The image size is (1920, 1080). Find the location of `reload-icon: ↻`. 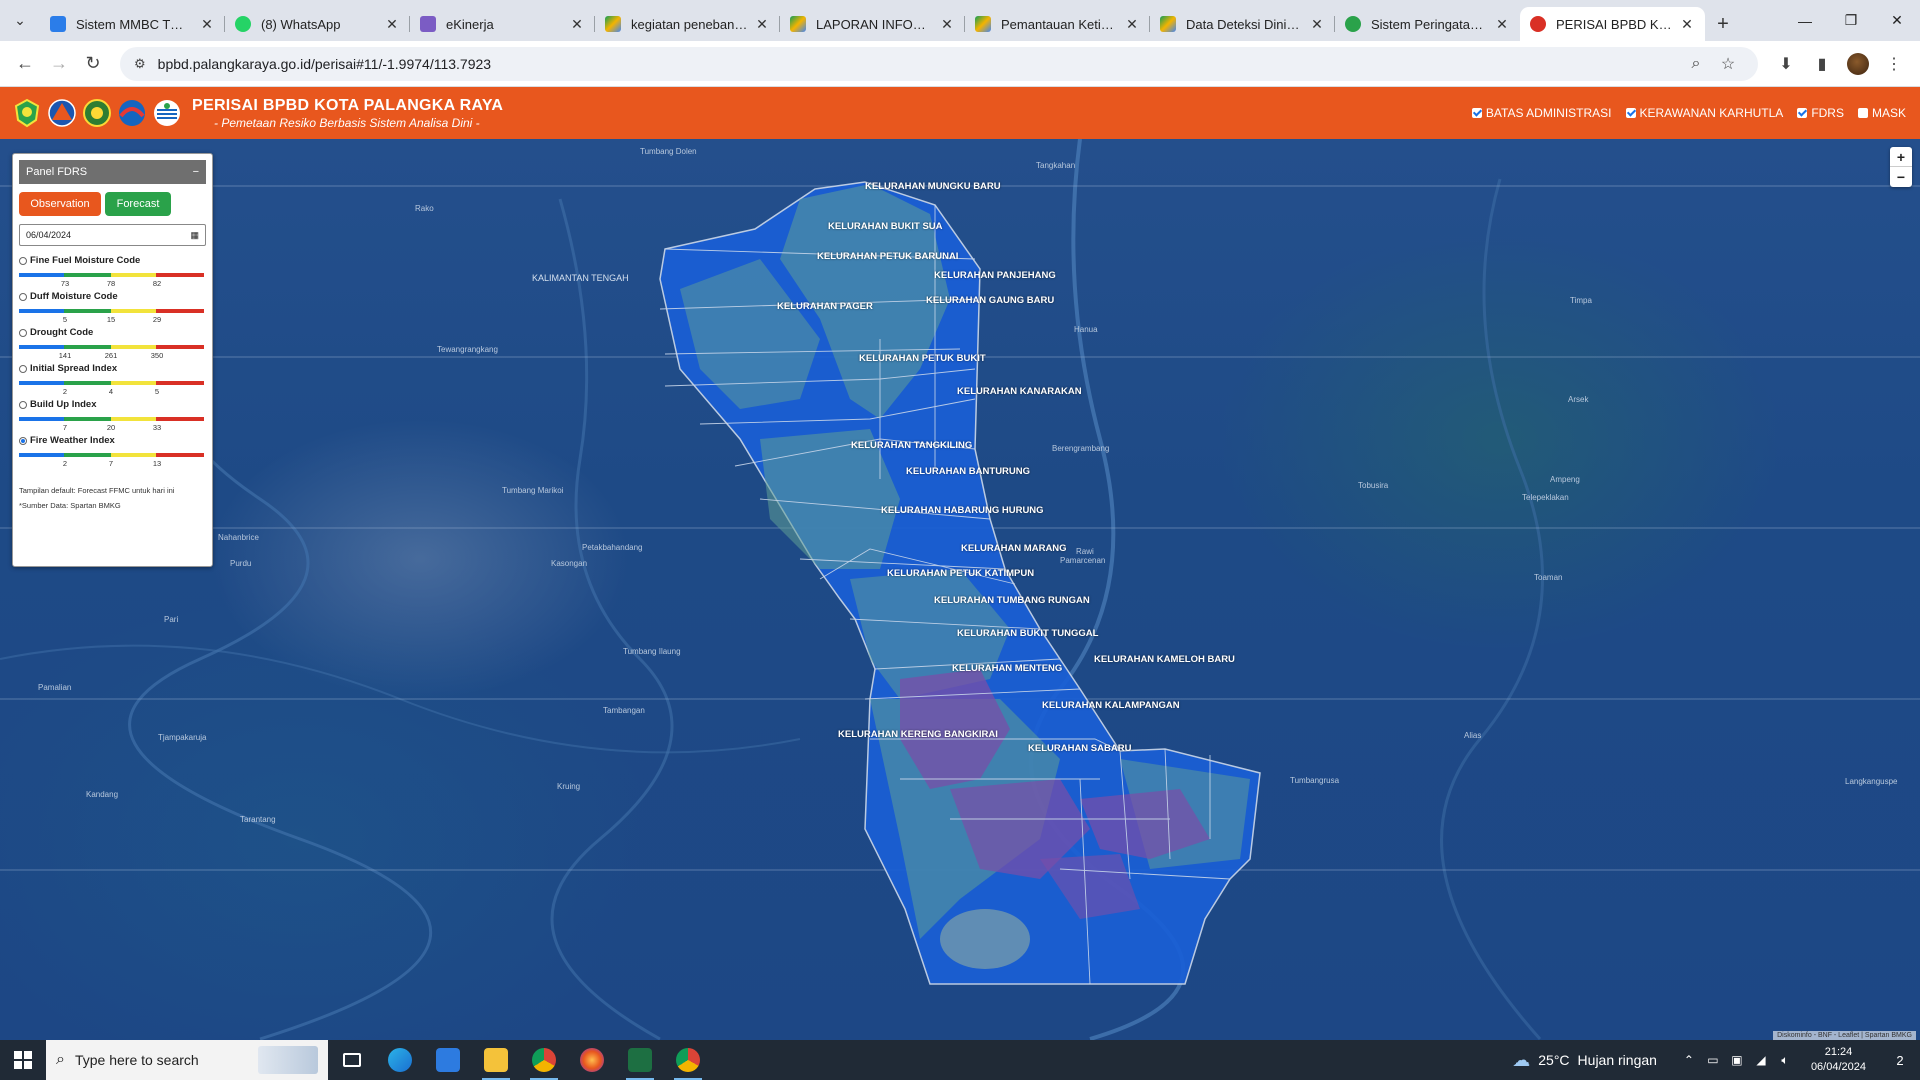

reload-icon: ↻ is located at coordinates (93, 64).